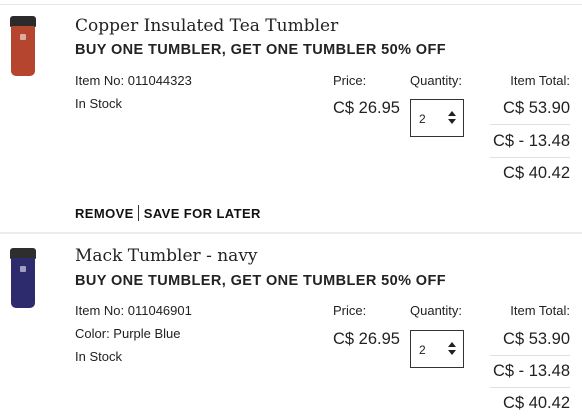 The image size is (582, 416). Describe the element at coordinates (98, 356) in the screenshot. I see `stock-status-2: In Stock` at that location.